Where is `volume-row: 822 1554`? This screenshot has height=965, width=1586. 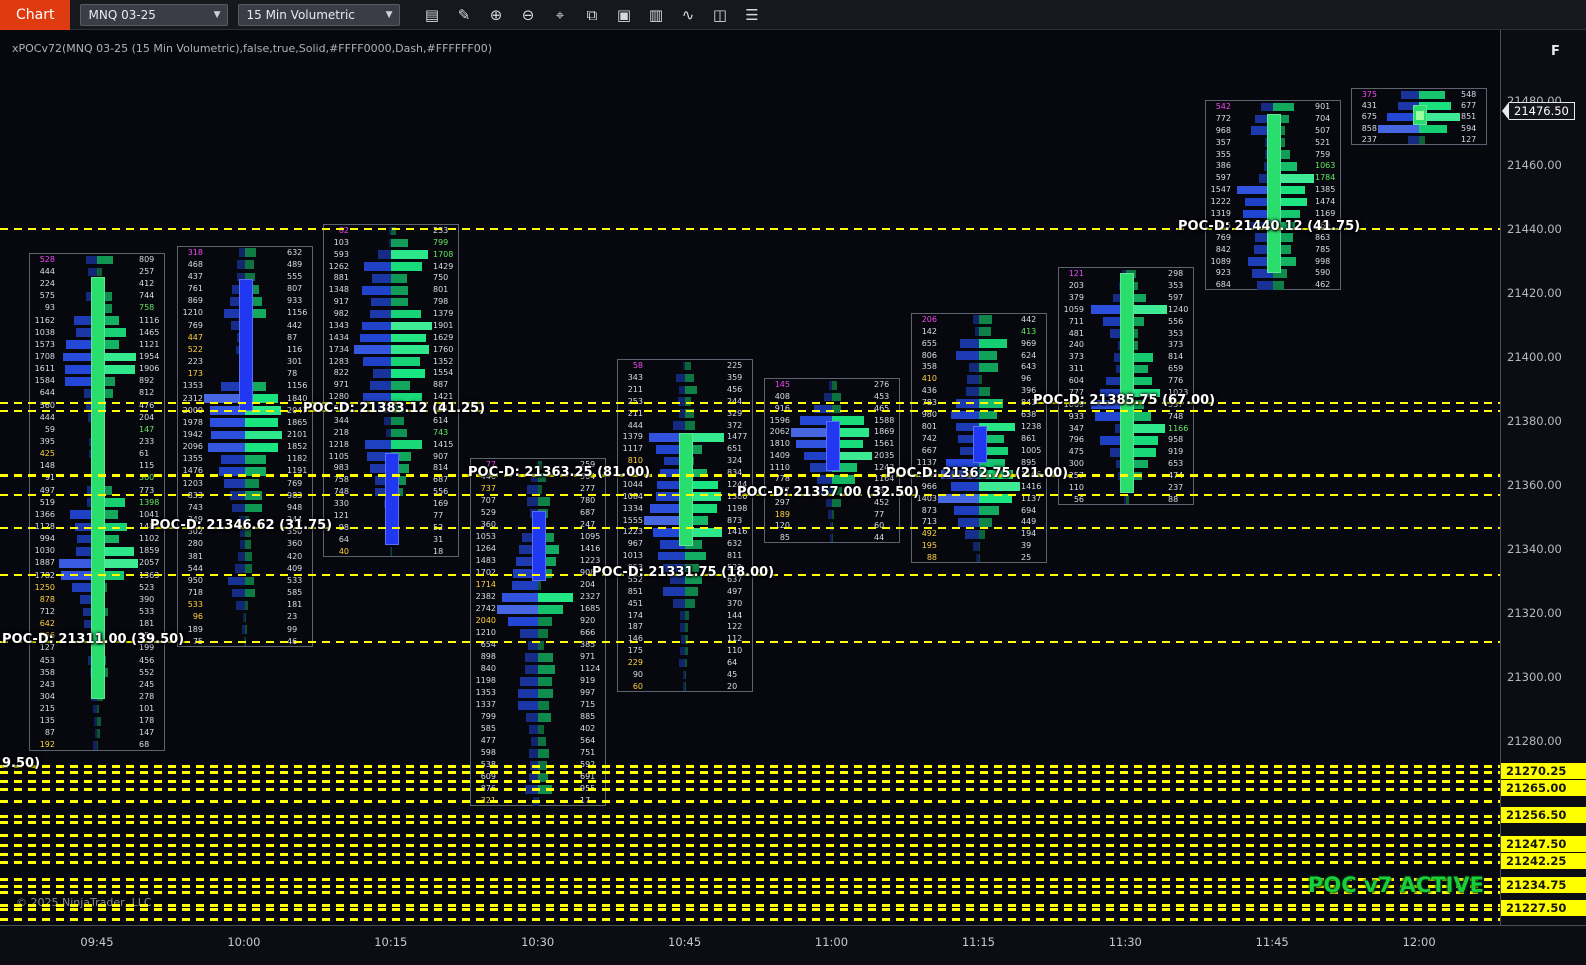 volume-row: 822 1554 is located at coordinates (391, 374).